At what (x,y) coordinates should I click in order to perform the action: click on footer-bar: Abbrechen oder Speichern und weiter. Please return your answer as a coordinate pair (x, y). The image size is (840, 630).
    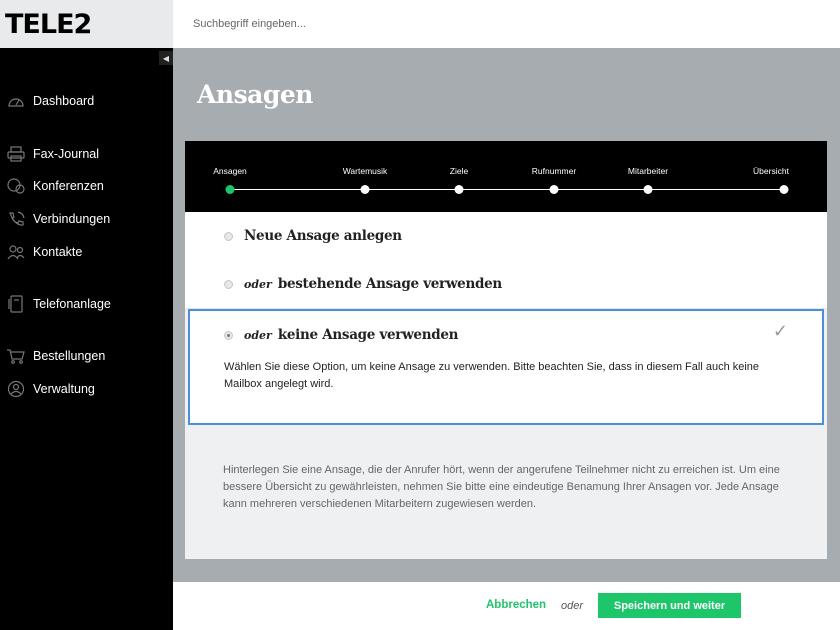
    Looking at the image, I should click on (506, 606).